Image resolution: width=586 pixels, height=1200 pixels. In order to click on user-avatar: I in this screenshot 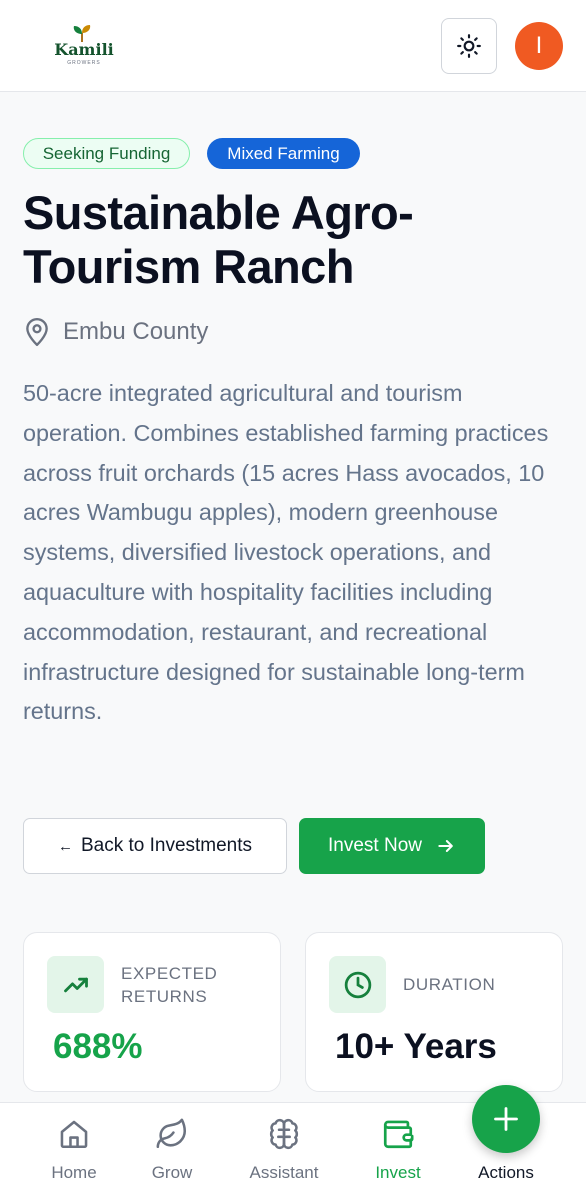, I will do `click(539, 46)`.